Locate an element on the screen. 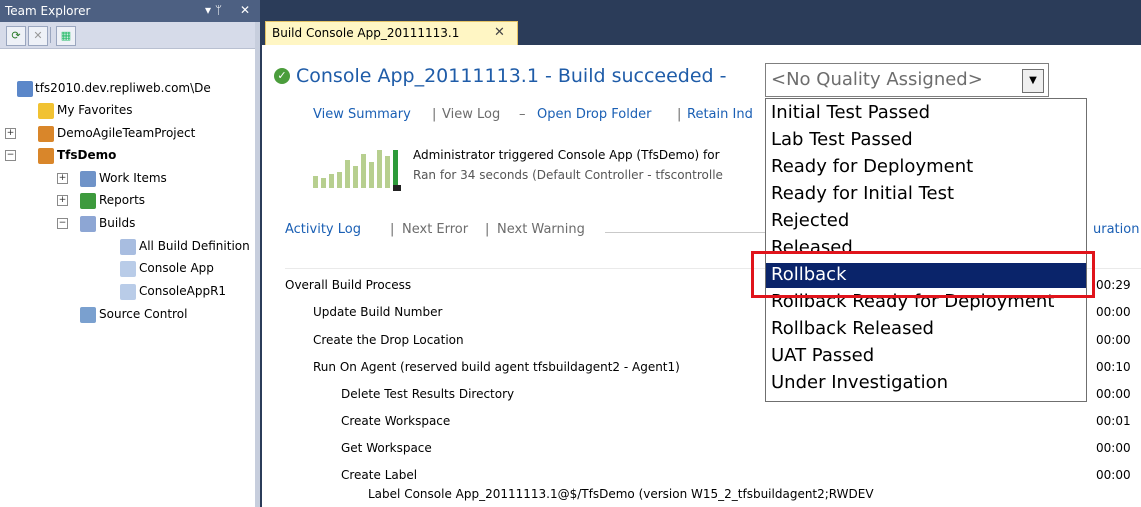 This screenshot has width=1141, height=507. work-items-label: Work Items is located at coordinates (133, 178).